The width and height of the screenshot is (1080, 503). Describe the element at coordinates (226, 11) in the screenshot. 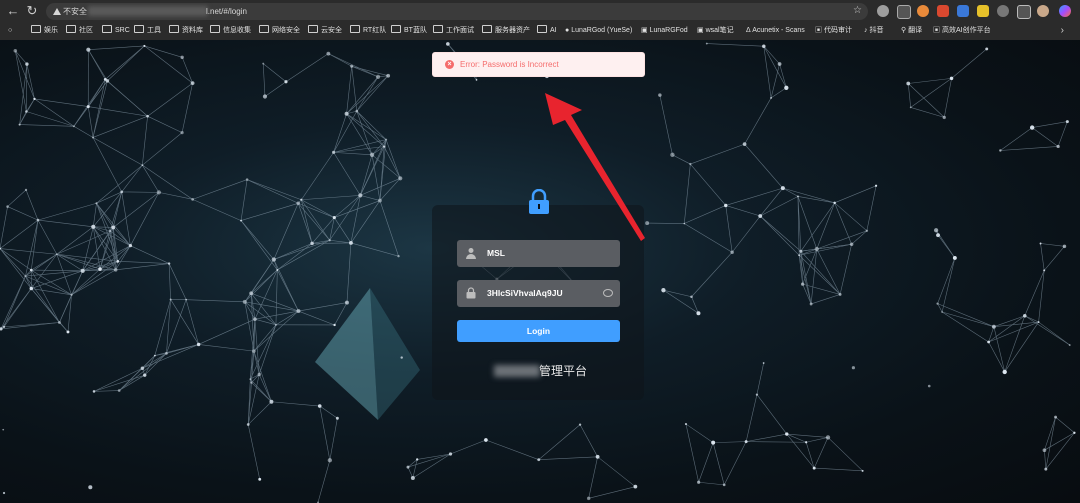

I see `url-text: l.net/#/login` at that location.